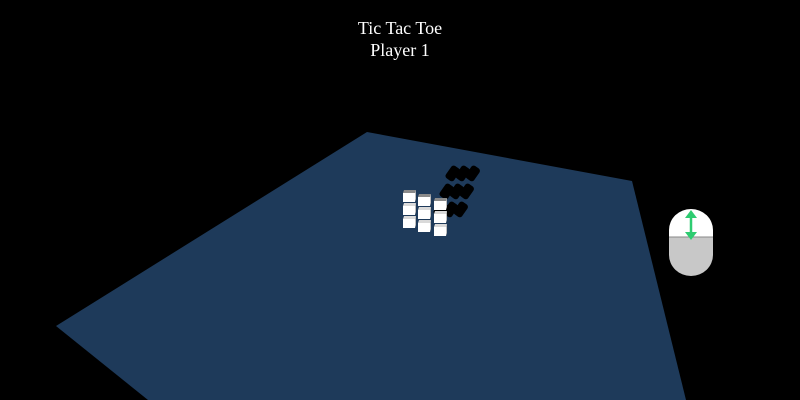 The height and width of the screenshot is (400, 800). What do you see at coordinates (691, 256) in the screenshot?
I see `mouse-body` at bounding box center [691, 256].